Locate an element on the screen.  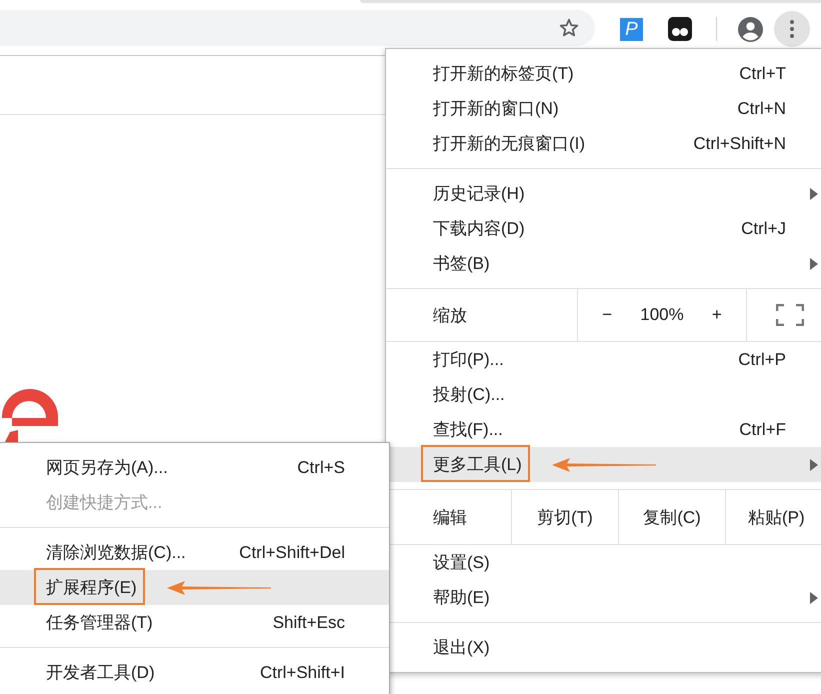
menu-item: 书签(B) is located at coordinates (603, 263).